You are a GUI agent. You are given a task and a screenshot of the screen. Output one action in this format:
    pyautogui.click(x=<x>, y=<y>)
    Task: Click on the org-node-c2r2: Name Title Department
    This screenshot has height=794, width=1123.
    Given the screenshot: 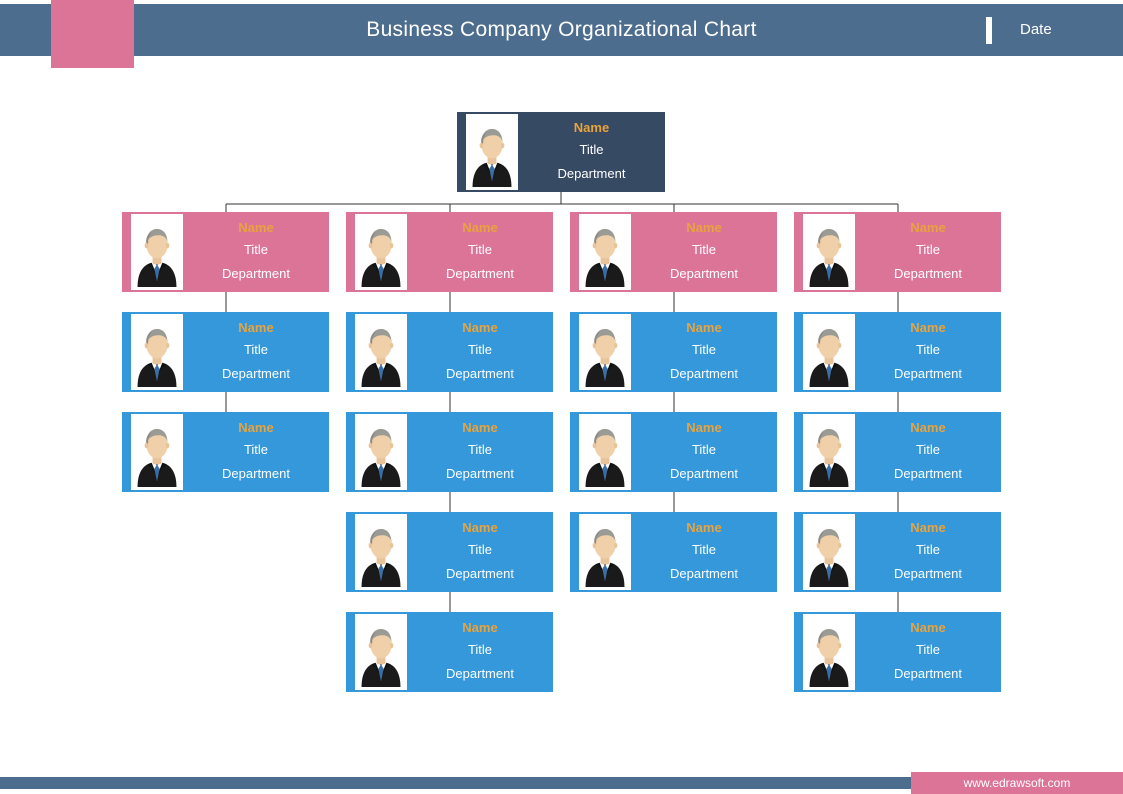 What is the action you would take?
    pyautogui.click(x=449, y=352)
    